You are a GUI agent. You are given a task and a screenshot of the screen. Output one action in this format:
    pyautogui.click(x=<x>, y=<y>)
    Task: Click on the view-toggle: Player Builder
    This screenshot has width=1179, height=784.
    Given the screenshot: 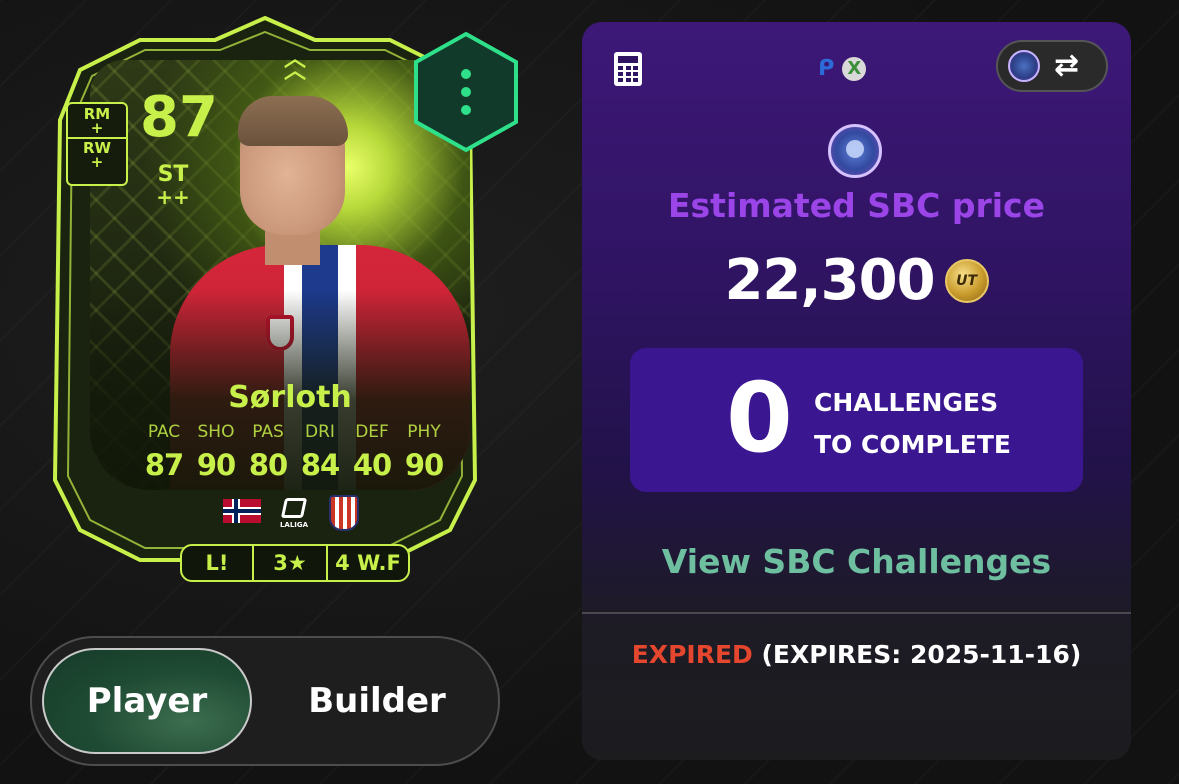 What is the action you would take?
    pyautogui.click(x=265, y=701)
    